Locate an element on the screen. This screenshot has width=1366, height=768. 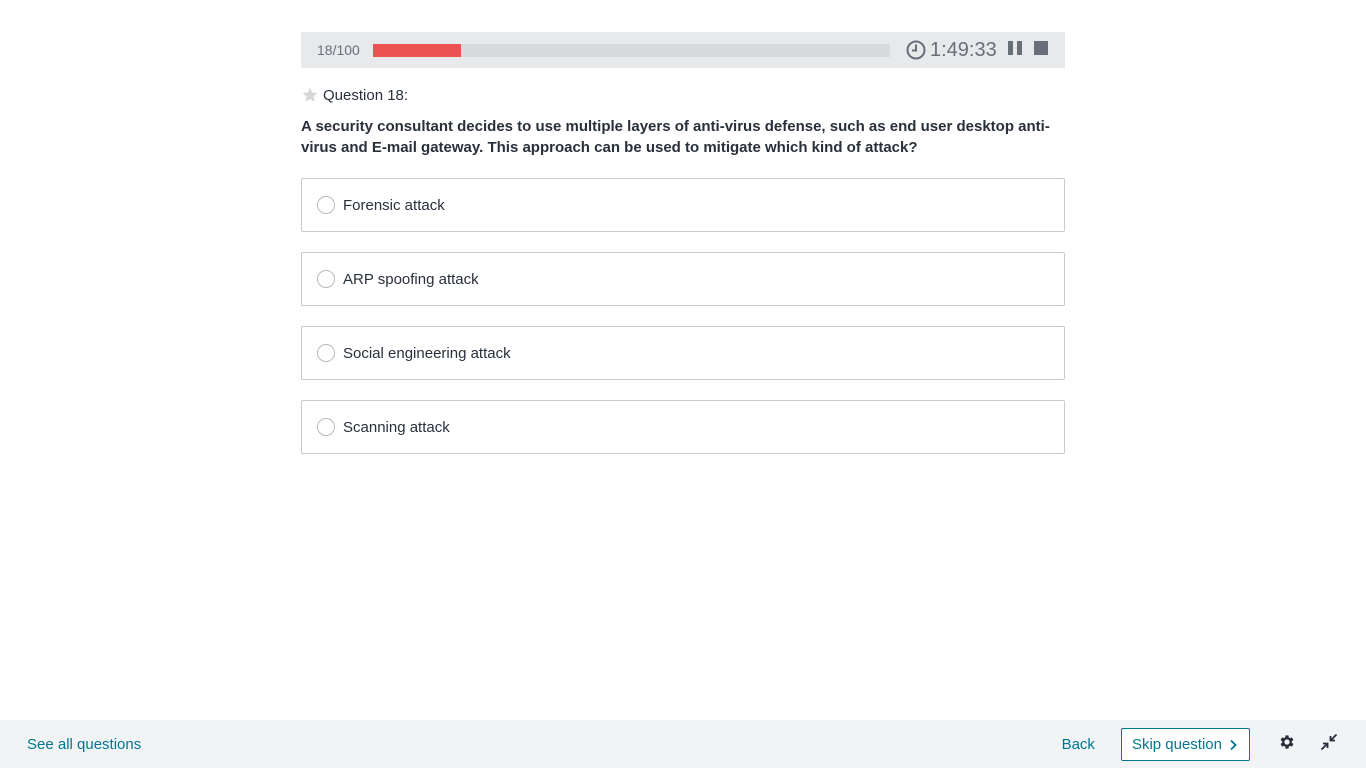
pause-button is located at coordinates (1015, 50).